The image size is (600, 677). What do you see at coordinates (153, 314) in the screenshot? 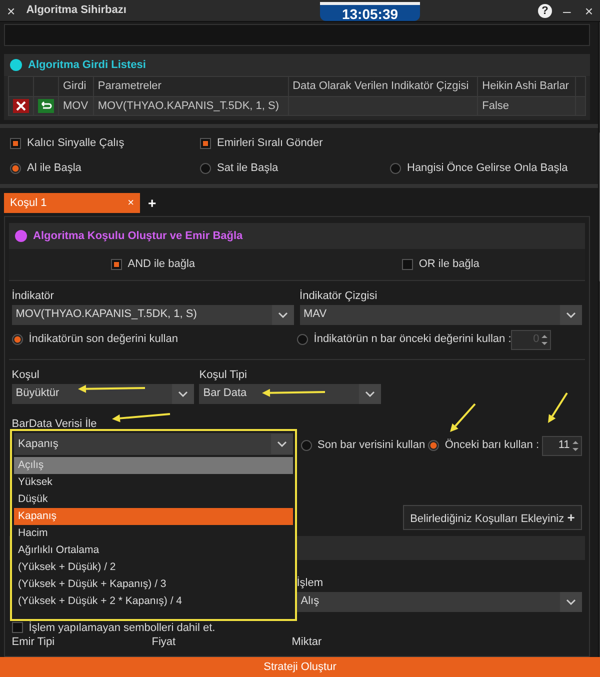
I see `indicator-dropdown: MOV(THYAO.KAPANIS_T.5DK, 1, S)` at bounding box center [153, 314].